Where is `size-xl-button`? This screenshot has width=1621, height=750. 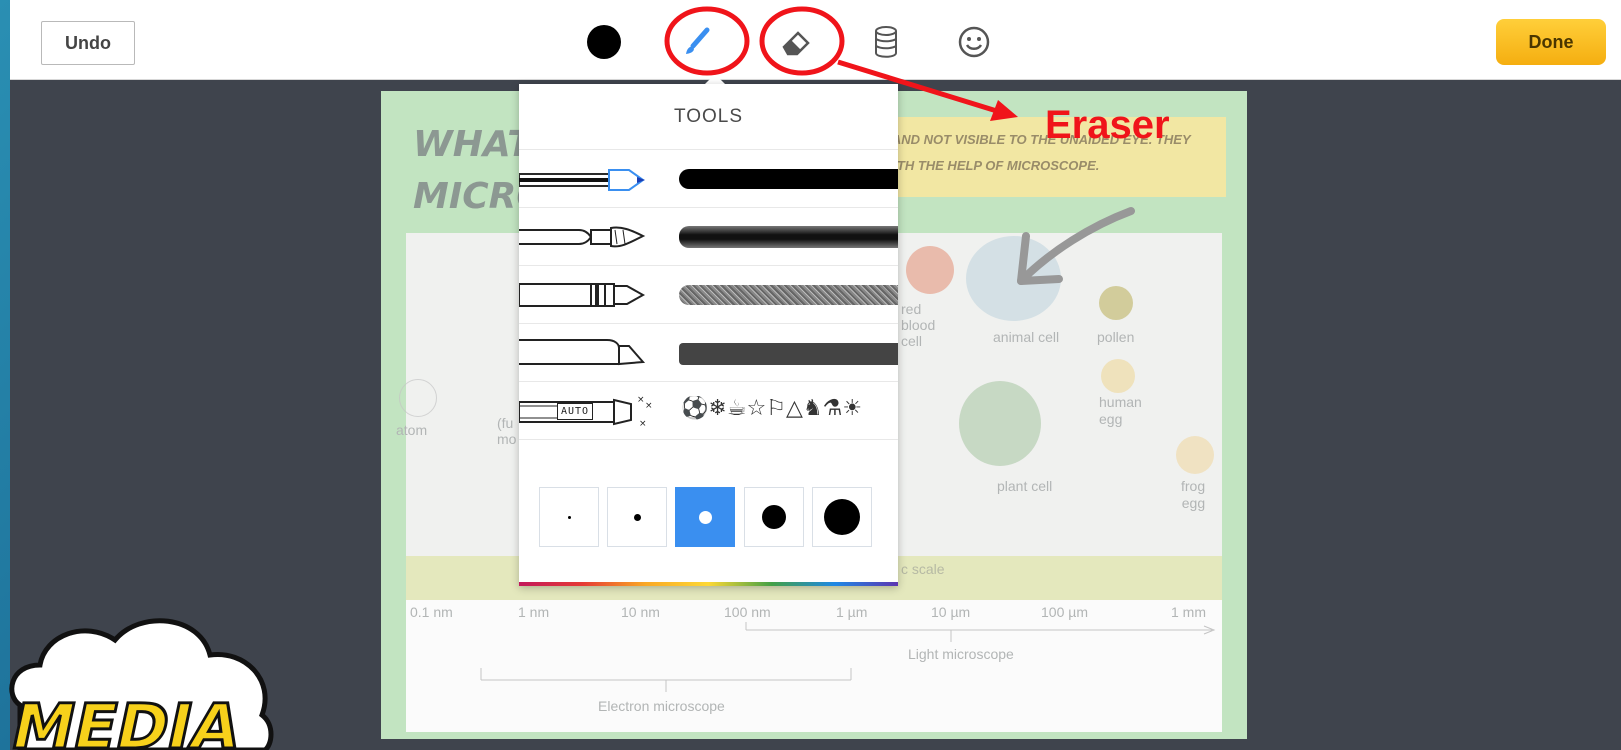 size-xl-button is located at coordinates (842, 517).